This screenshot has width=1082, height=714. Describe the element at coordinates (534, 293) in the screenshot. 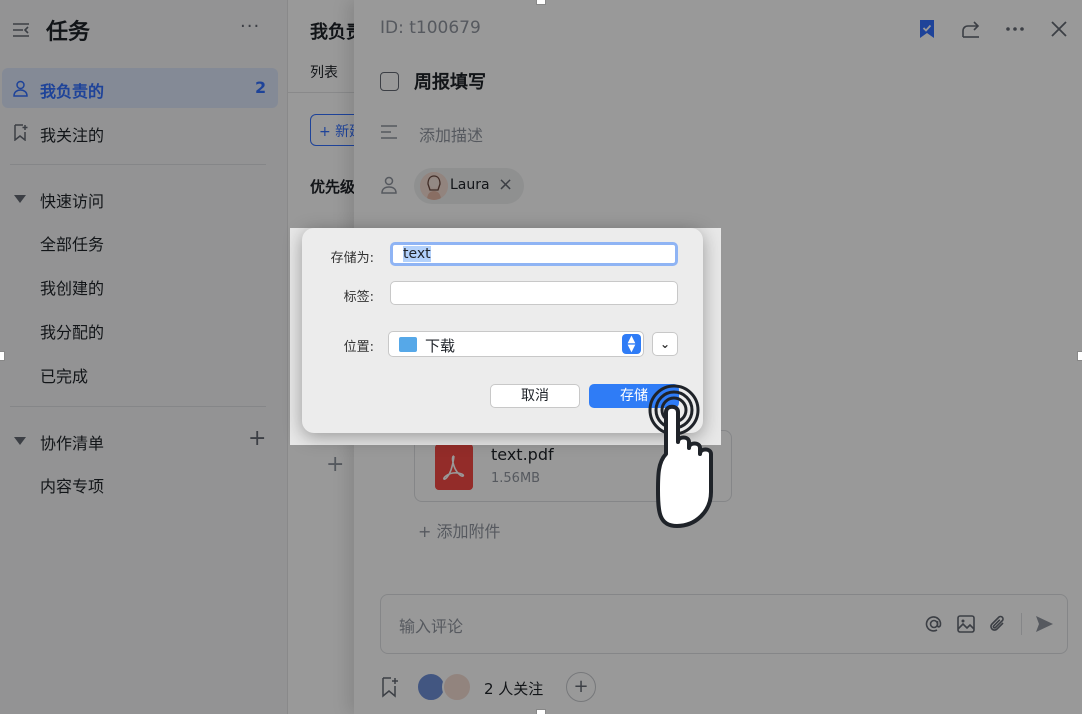

I see `tags-input` at that location.